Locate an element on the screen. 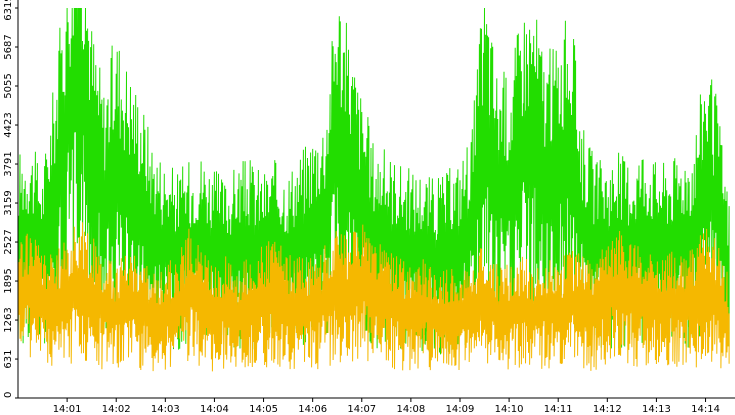 The width and height of the screenshot is (735, 415). x-tick-label: 14:11 is located at coordinates (558, 409).